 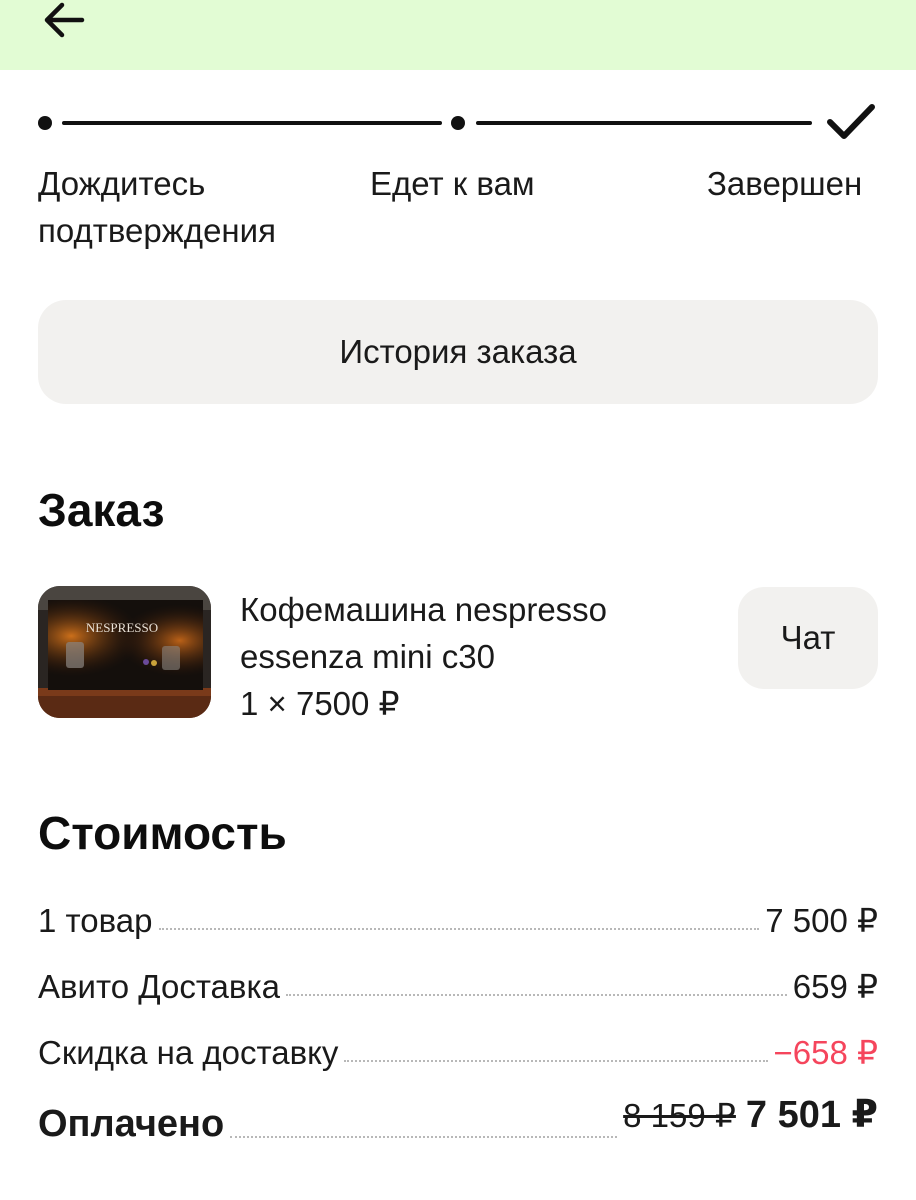 I want to click on step-label-confirmation: Дождитесь подтверждения, so click(x=157, y=207).